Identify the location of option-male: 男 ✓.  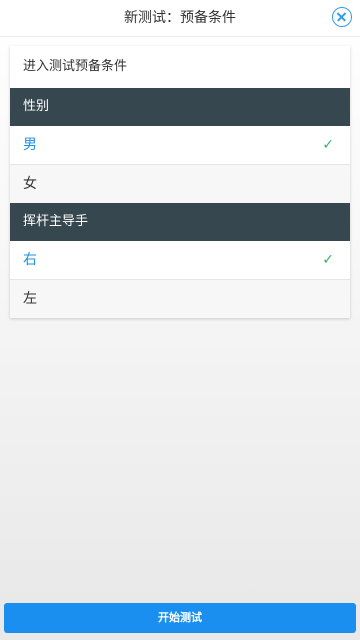
(180, 145).